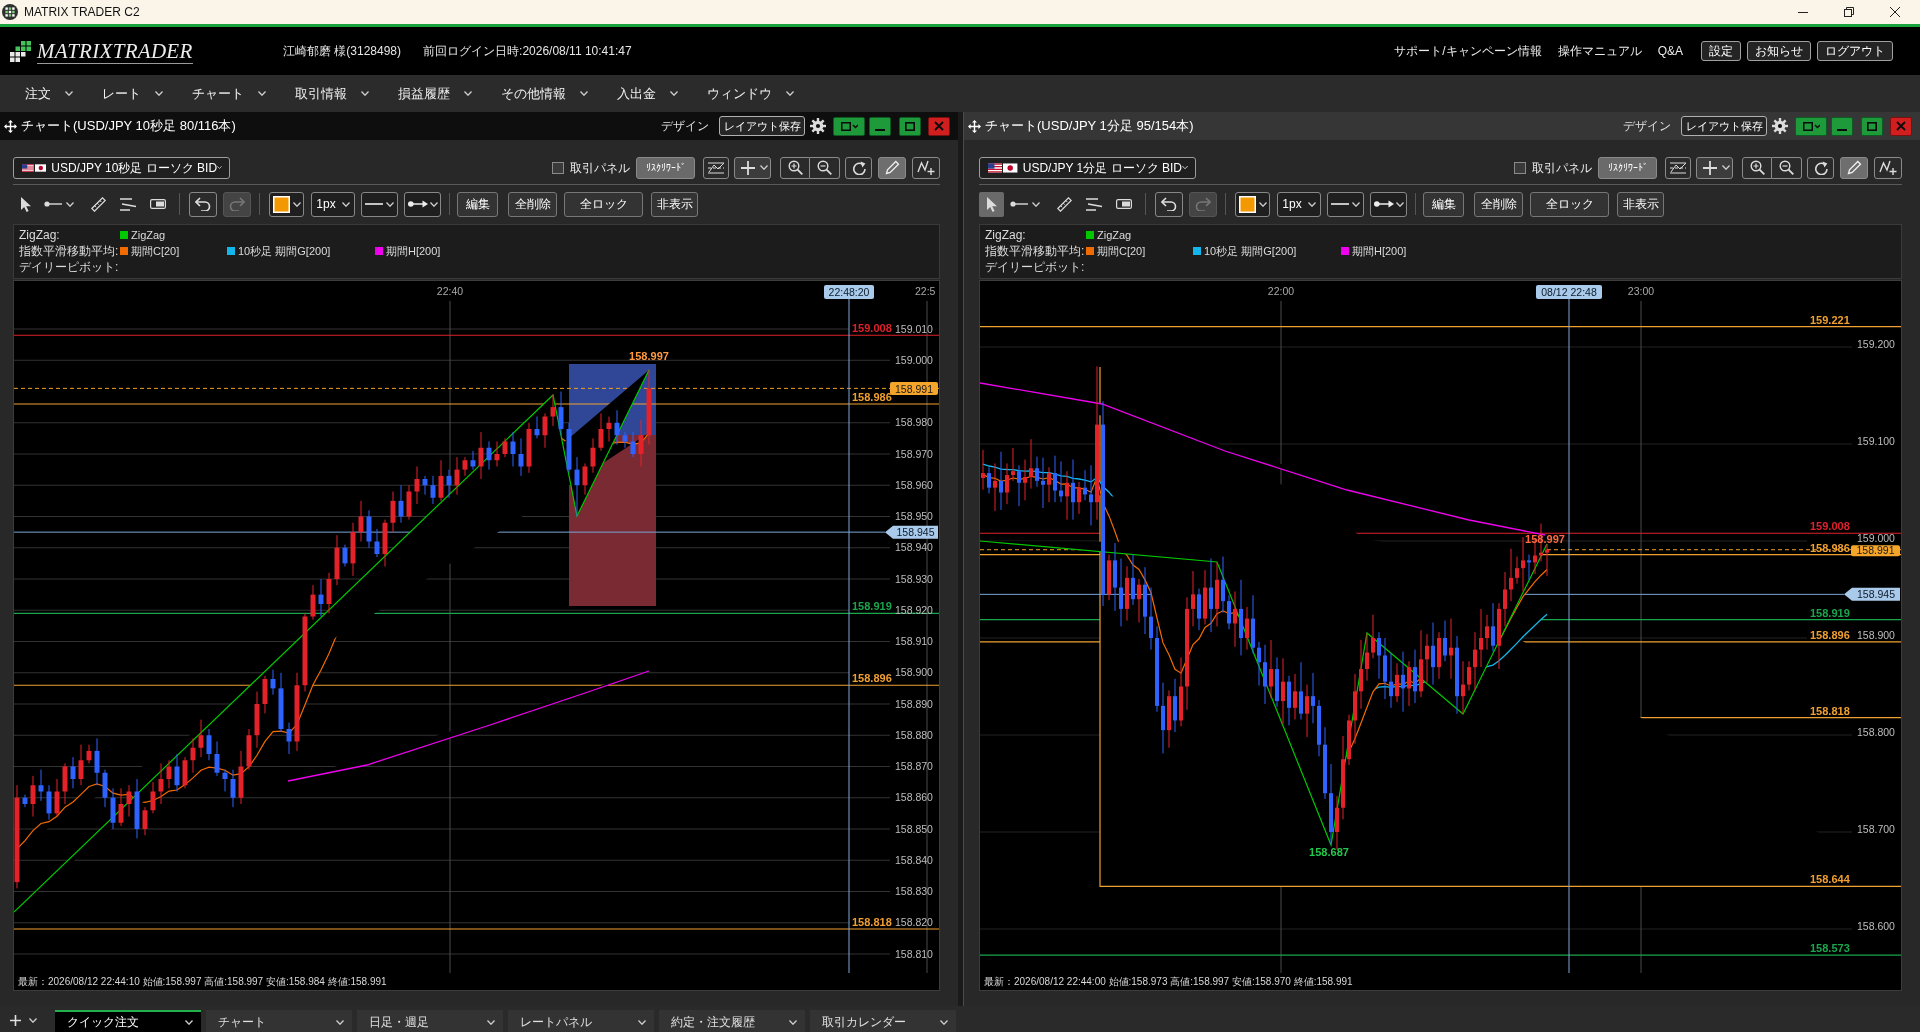 Image resolution: width=1920 pixels, height=1032 pixels. Describe the element at coordinates (49, 93) in the screenshot. I see `menu-item: 注文` at that location.